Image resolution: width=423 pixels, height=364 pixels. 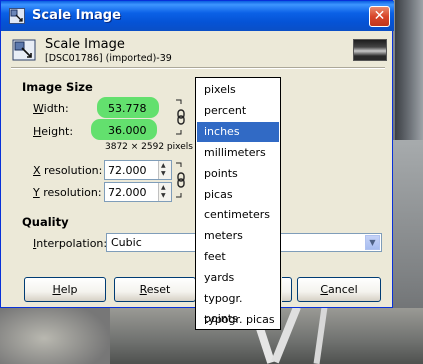 What do you see at coordinates (372, 242) in the screenshot?
I see `dropdown-arrow-icon: ▼` at bounding box center [372, 242].